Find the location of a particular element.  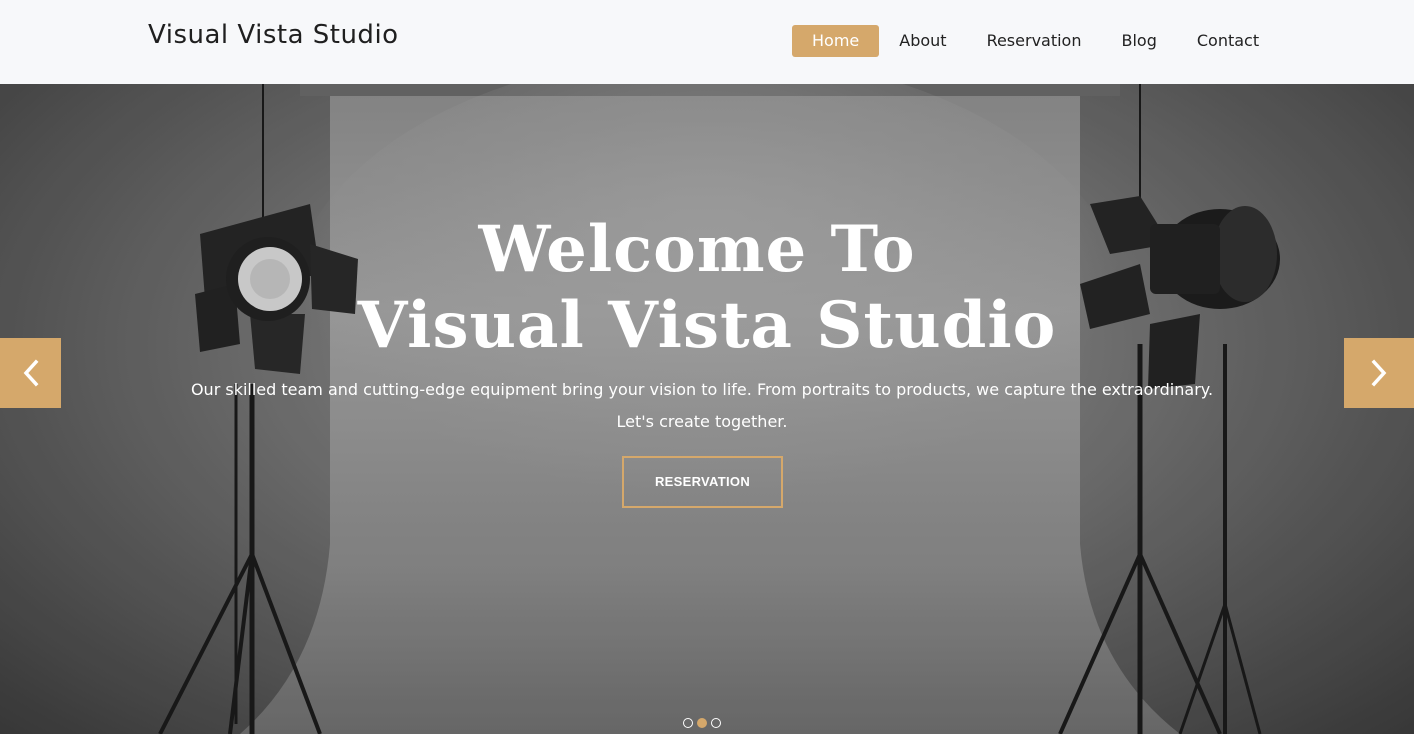

brand-logo-text: Visual Vista Studio is located at coordinates (273, 35).